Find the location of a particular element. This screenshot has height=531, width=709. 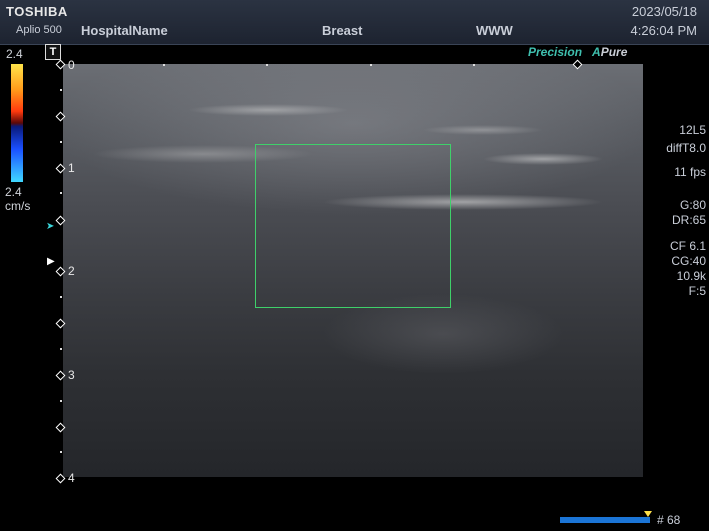

color-scale-bottom: 2.4 is located at coordinates (13, 192).